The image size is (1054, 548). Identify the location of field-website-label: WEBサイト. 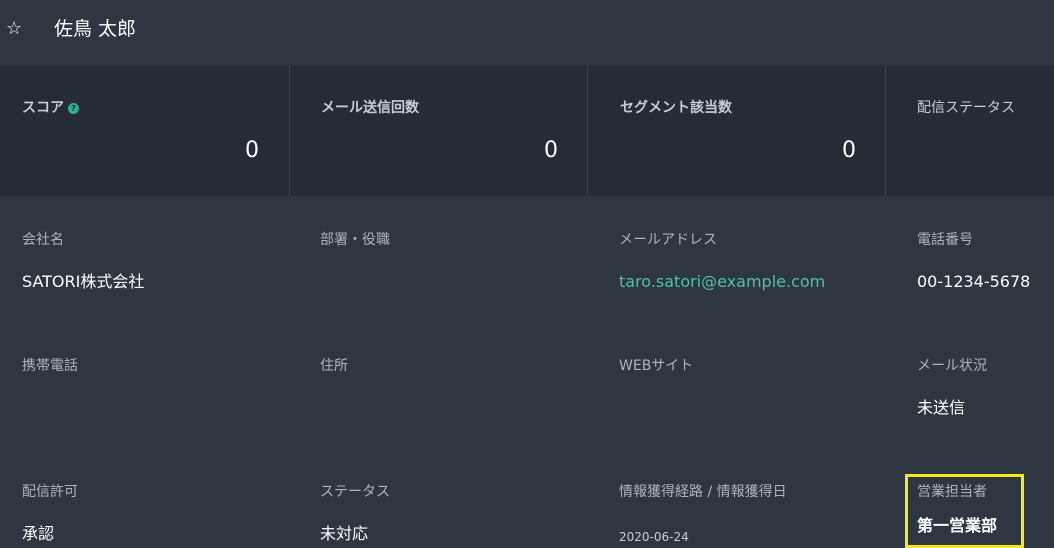
(656, 366).